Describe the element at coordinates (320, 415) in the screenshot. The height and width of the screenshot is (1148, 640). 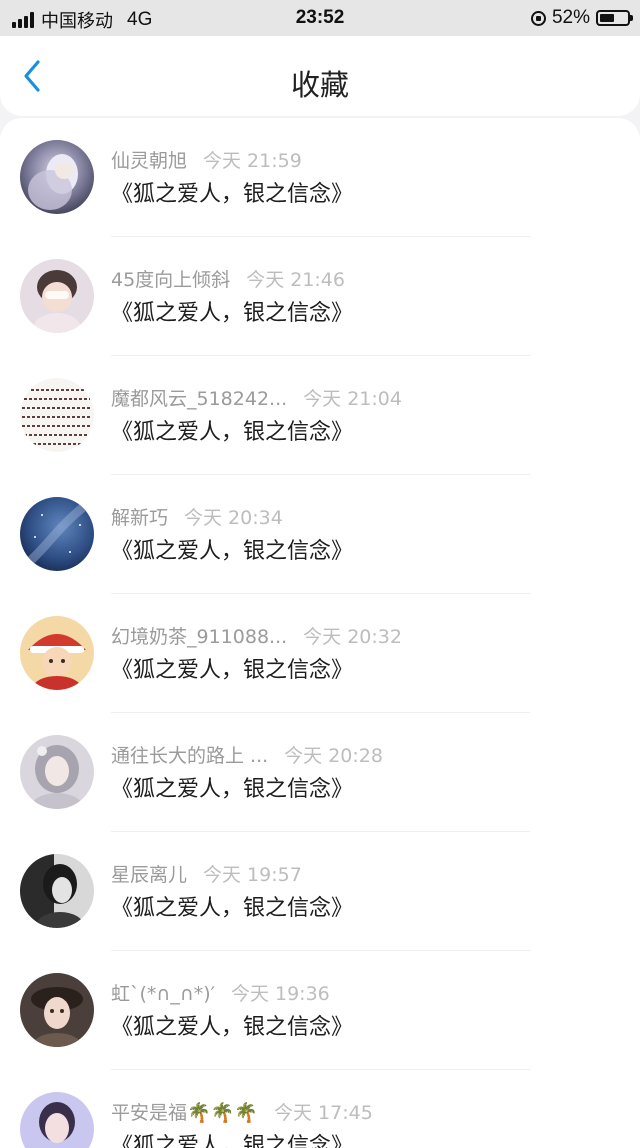
I see `list-item: 魔都风云_518242... 今天 21:04 《狐之爱人，银之信念》` at that location.